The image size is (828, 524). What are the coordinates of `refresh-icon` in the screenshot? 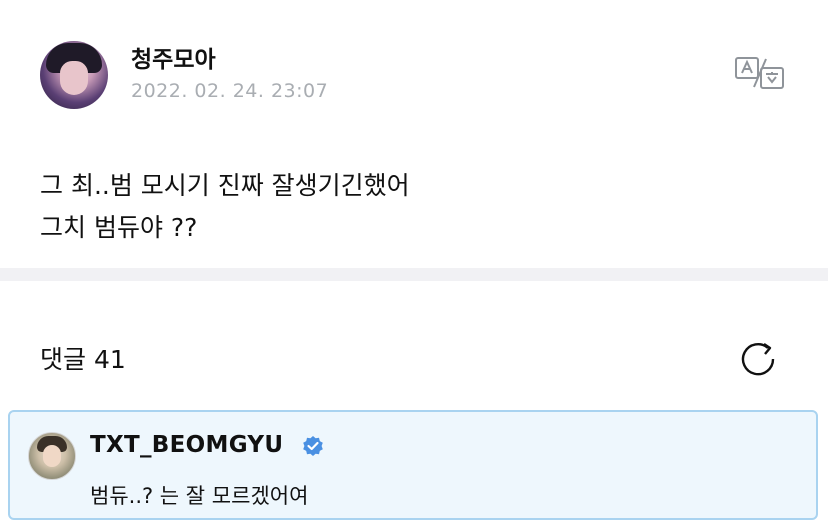 It's located at (758, 359).